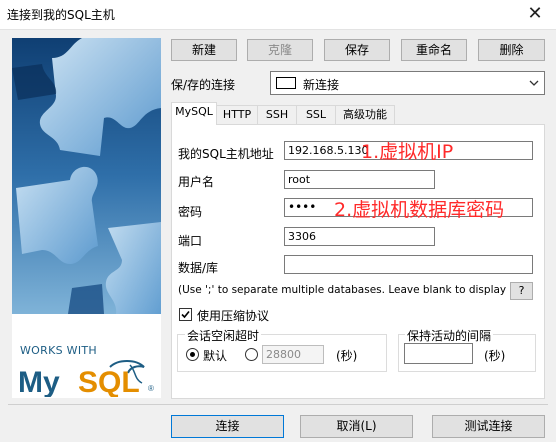  What do you see at coordinates (356, 426) in the screenshot?
I see `cancel-button: 取消(L)` at bounding box center [356, 426].